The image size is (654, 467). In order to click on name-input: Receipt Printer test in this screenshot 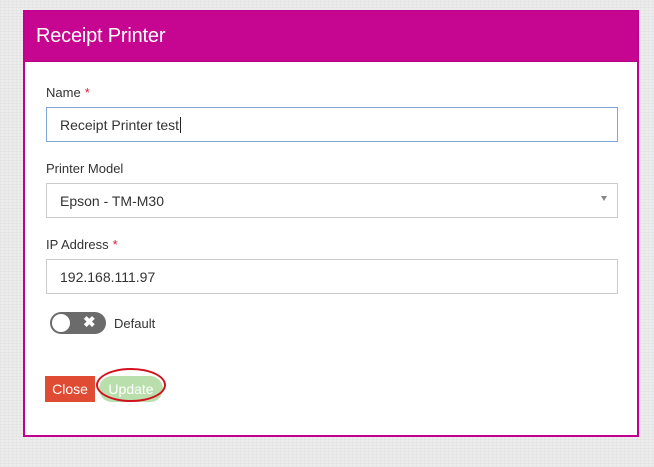, I will do `click(332, 124)`.